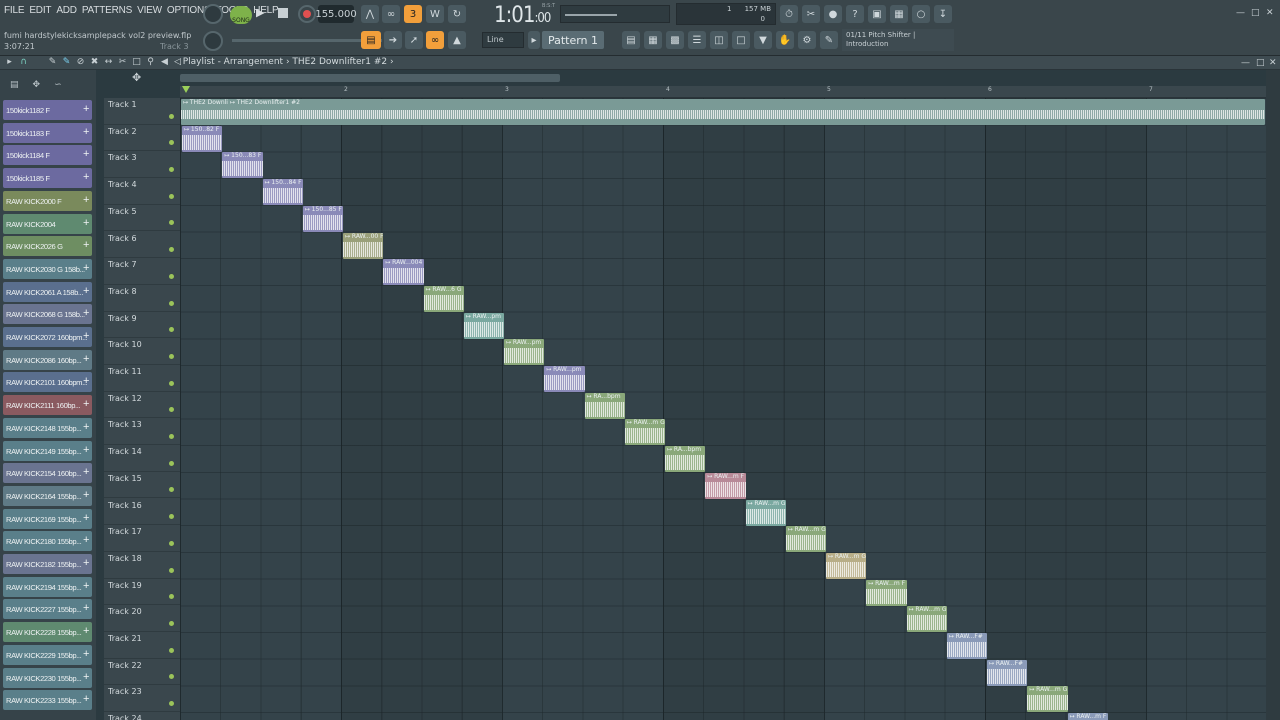 This screenshot has height=720, width=1280. I want to click on channel-button: RAW KICK2026 G +, so click(47, 246).